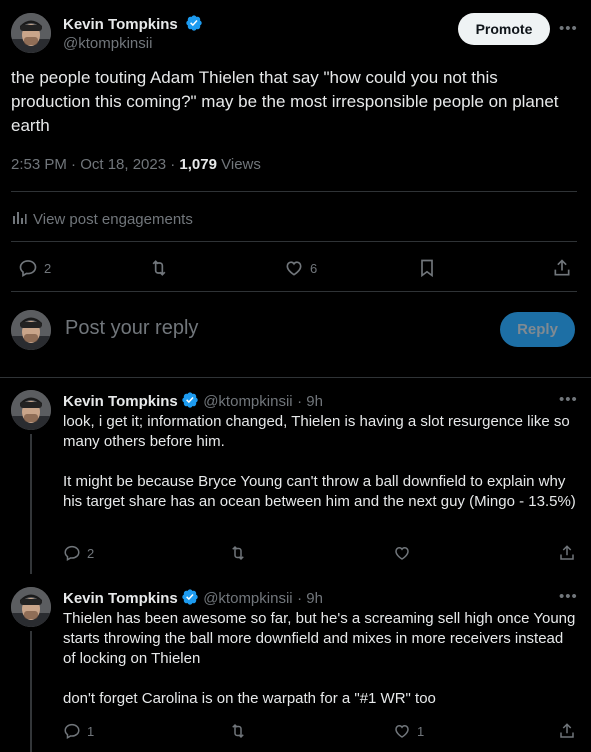  I want to click on tweet-time: 2:53 PM · Oct 18, 2023 ·, so click(95, 164).